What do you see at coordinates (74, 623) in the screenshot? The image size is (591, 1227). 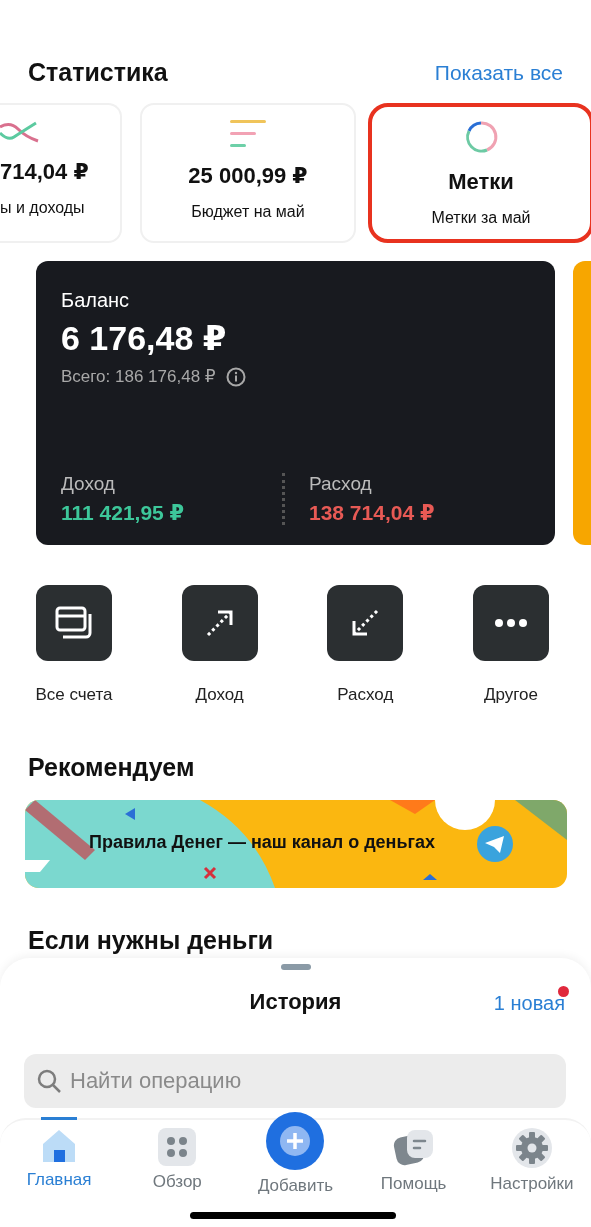 I see `cards-icon` at bounding box center [74, 623].